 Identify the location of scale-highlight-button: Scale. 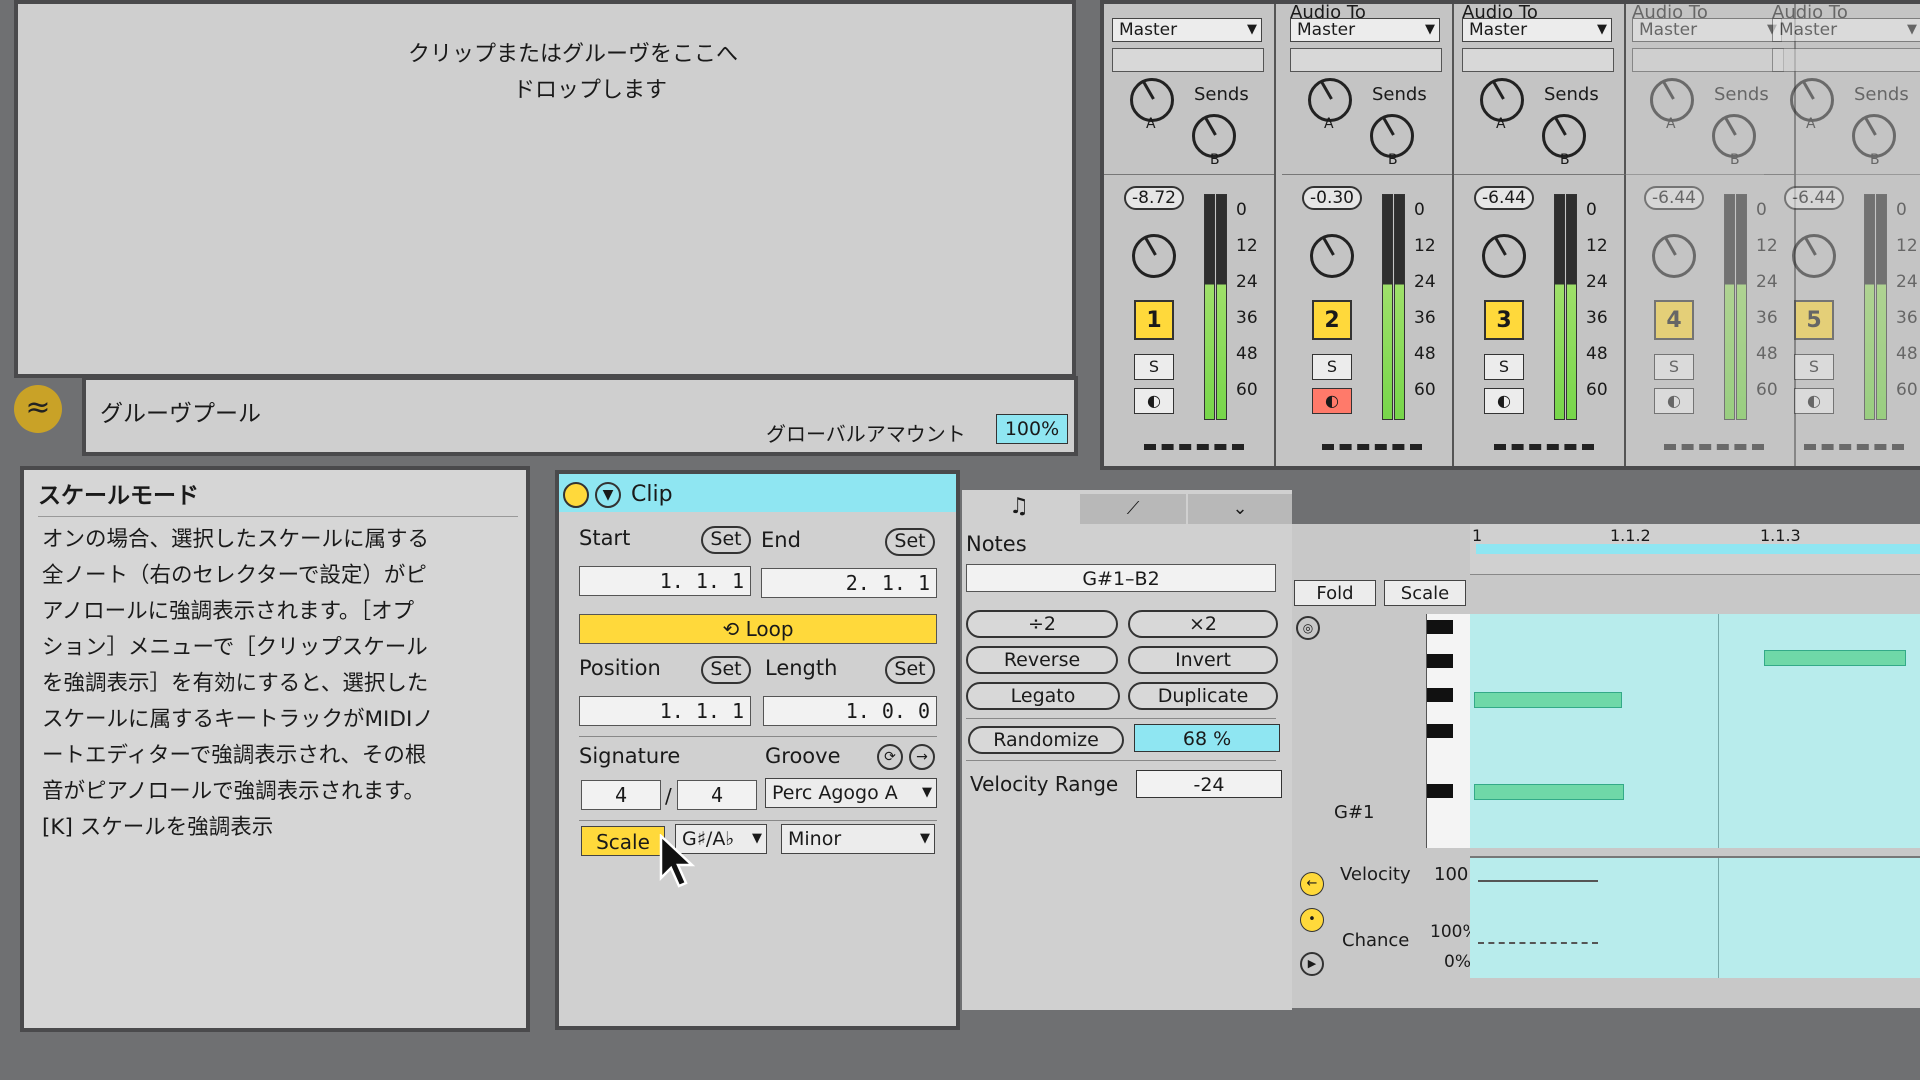
(1425, 593).